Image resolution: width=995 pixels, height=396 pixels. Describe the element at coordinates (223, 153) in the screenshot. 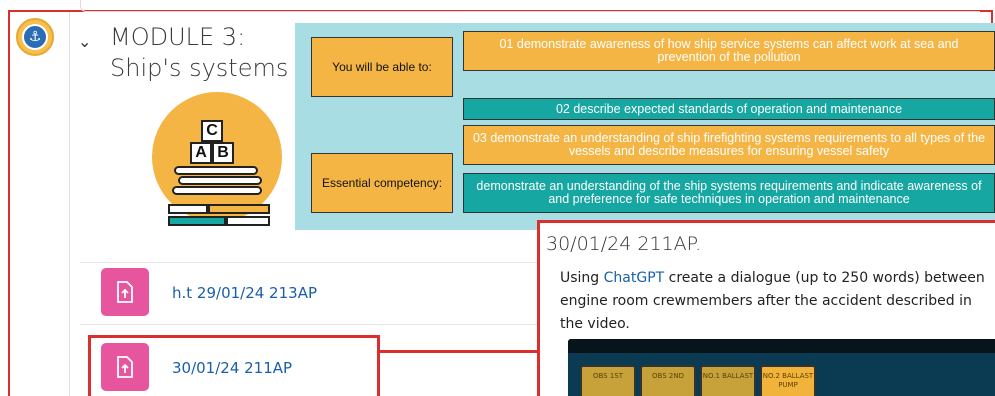

I see `block-b: B` at that location.